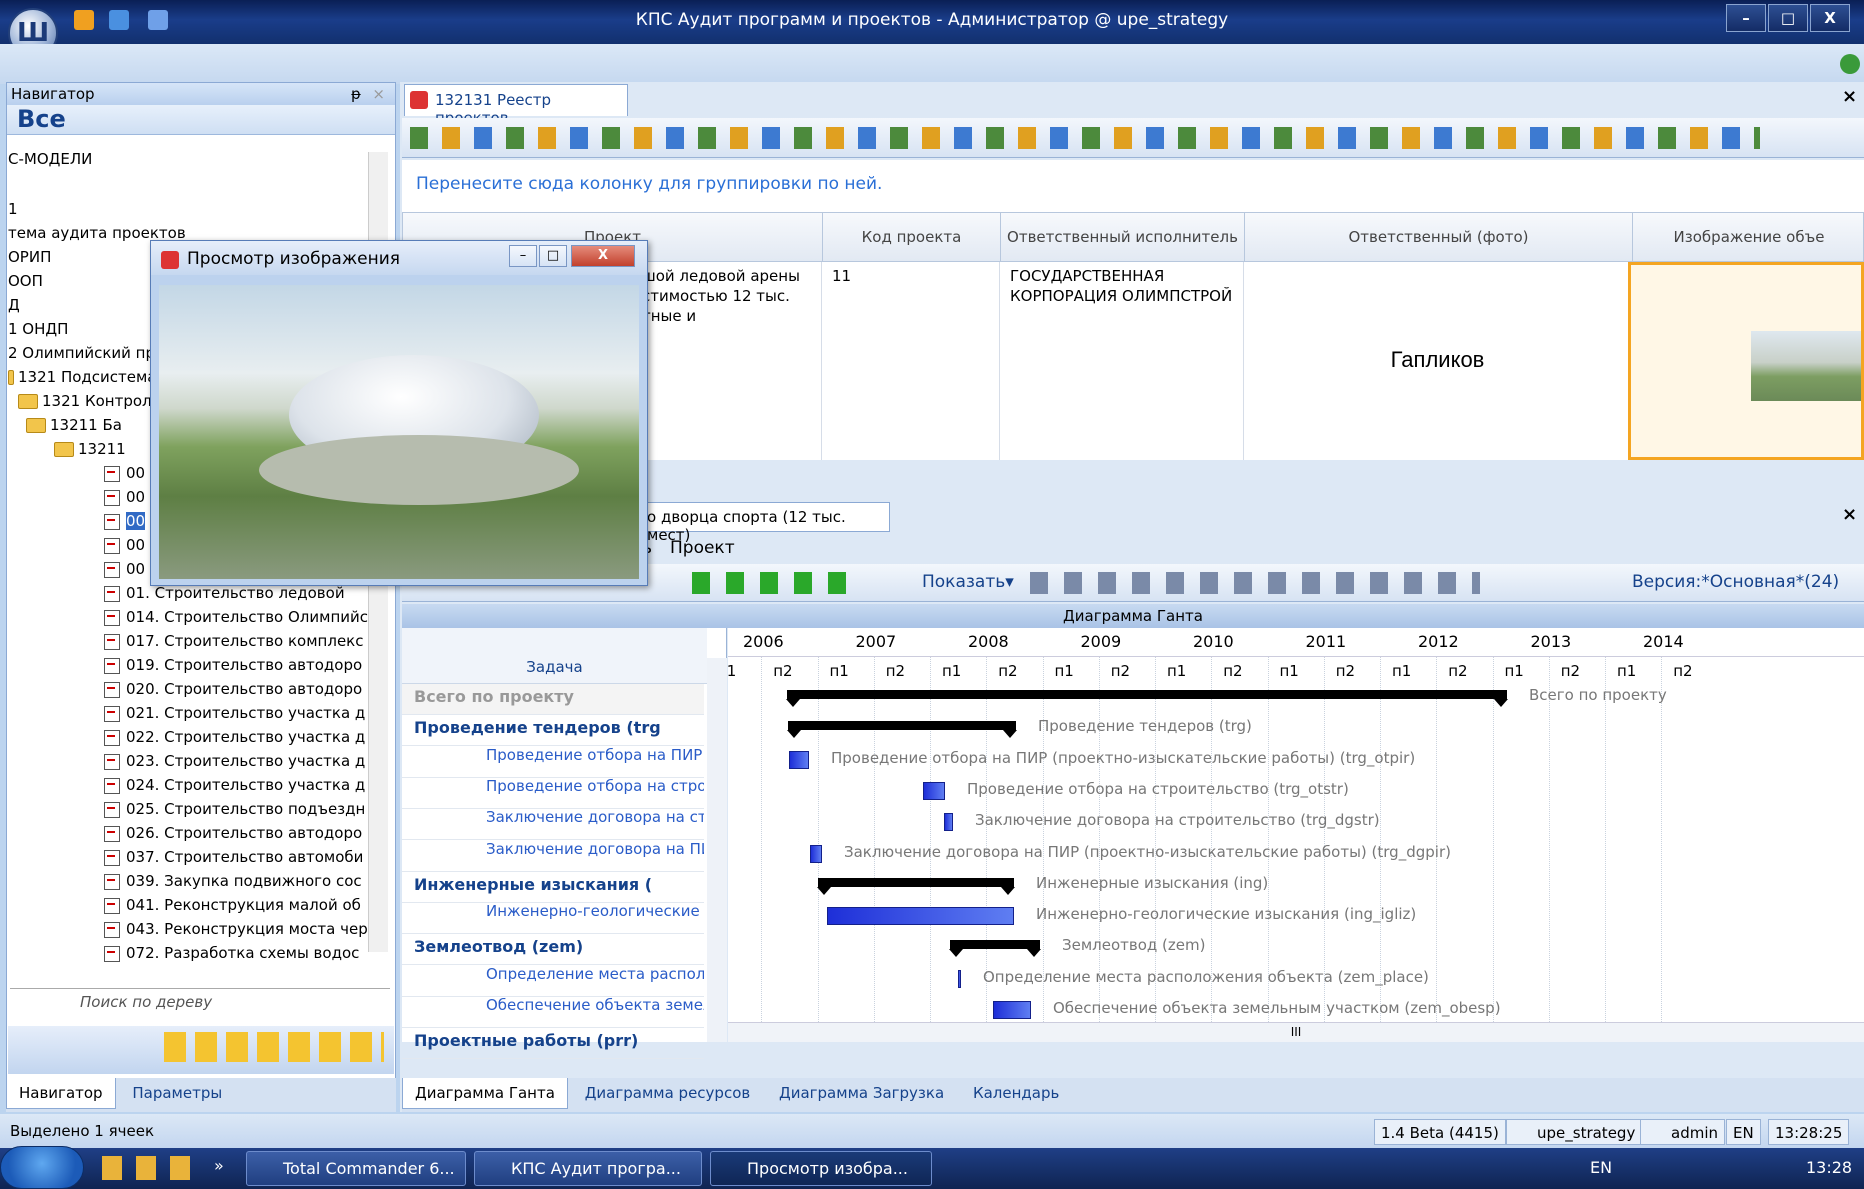 This screenshot has width=1864, height=1189. Describe the element at coordinates (274, 1047) in the screenshot. I see `navigation-arrows-icon` at that location.